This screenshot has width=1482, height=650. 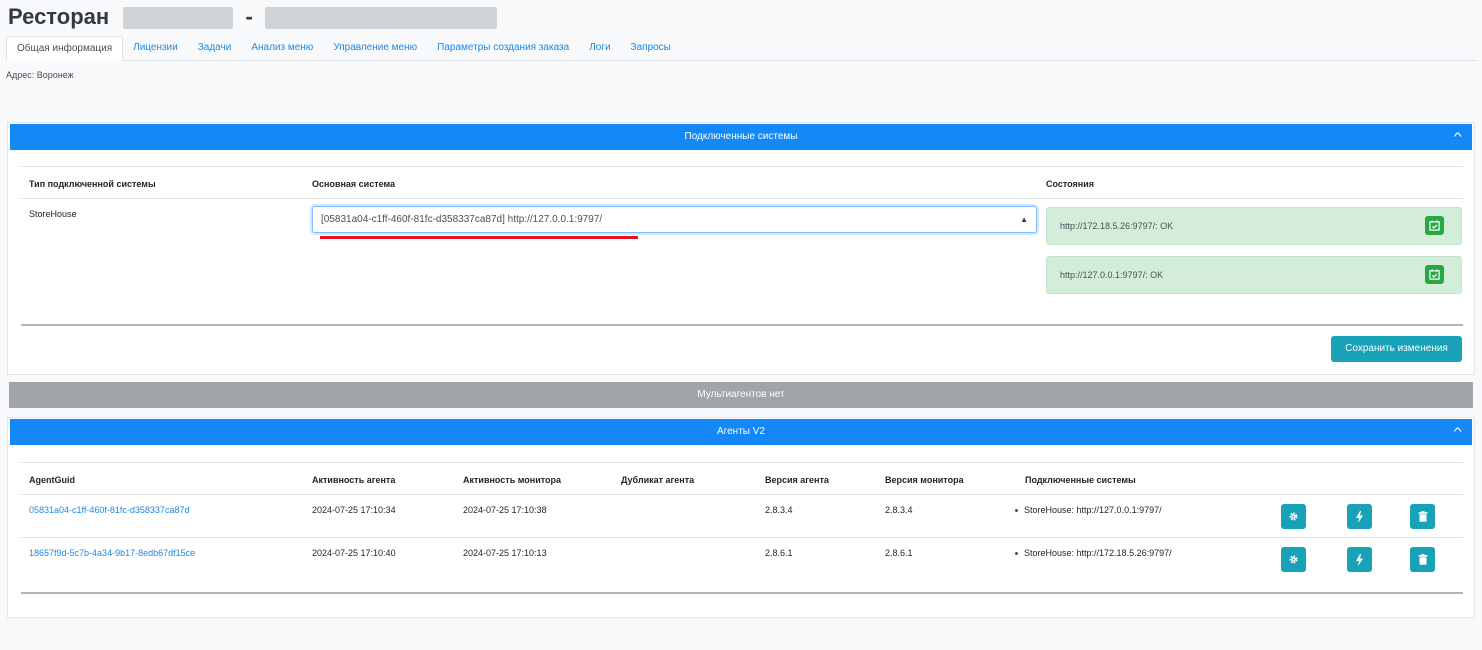 I want to click on tab-requests: Запросы, so click(x=651, y=48).